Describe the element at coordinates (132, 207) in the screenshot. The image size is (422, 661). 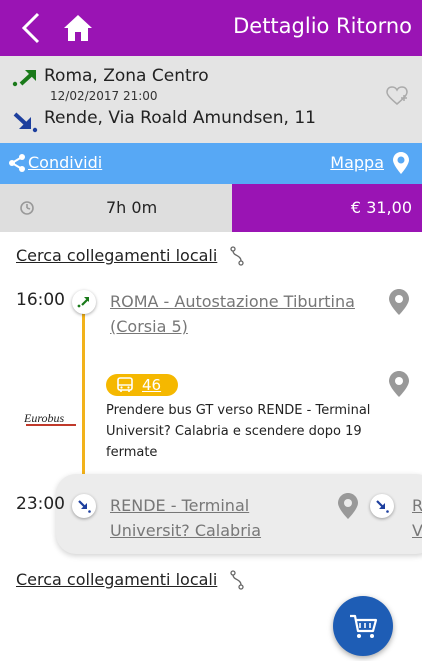
I see `trip-duration: 7h 0m` at that location.